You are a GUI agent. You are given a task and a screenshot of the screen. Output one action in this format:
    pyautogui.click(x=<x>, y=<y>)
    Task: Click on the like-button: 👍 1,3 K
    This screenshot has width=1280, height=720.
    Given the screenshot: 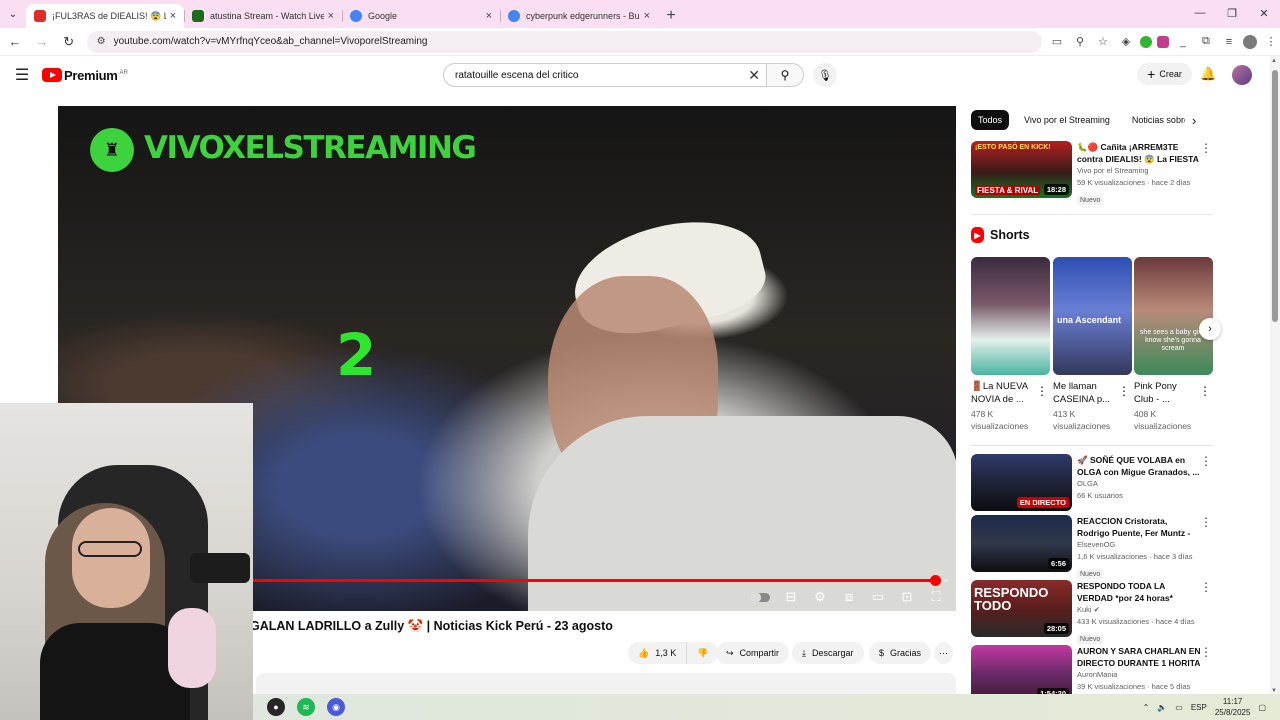 What is the action you would take?
    pyautogui.click(x=657, y=653)
    